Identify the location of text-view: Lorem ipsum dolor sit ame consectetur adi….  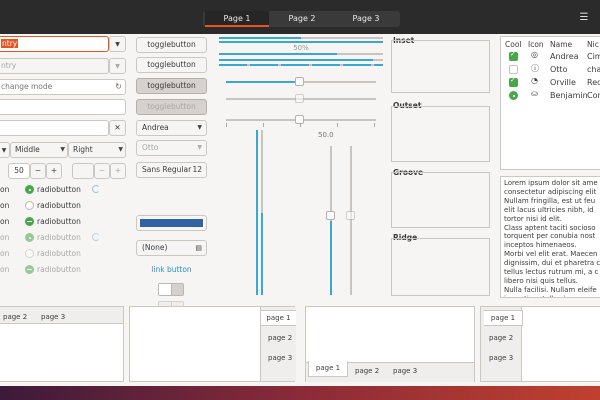
(550, 237).